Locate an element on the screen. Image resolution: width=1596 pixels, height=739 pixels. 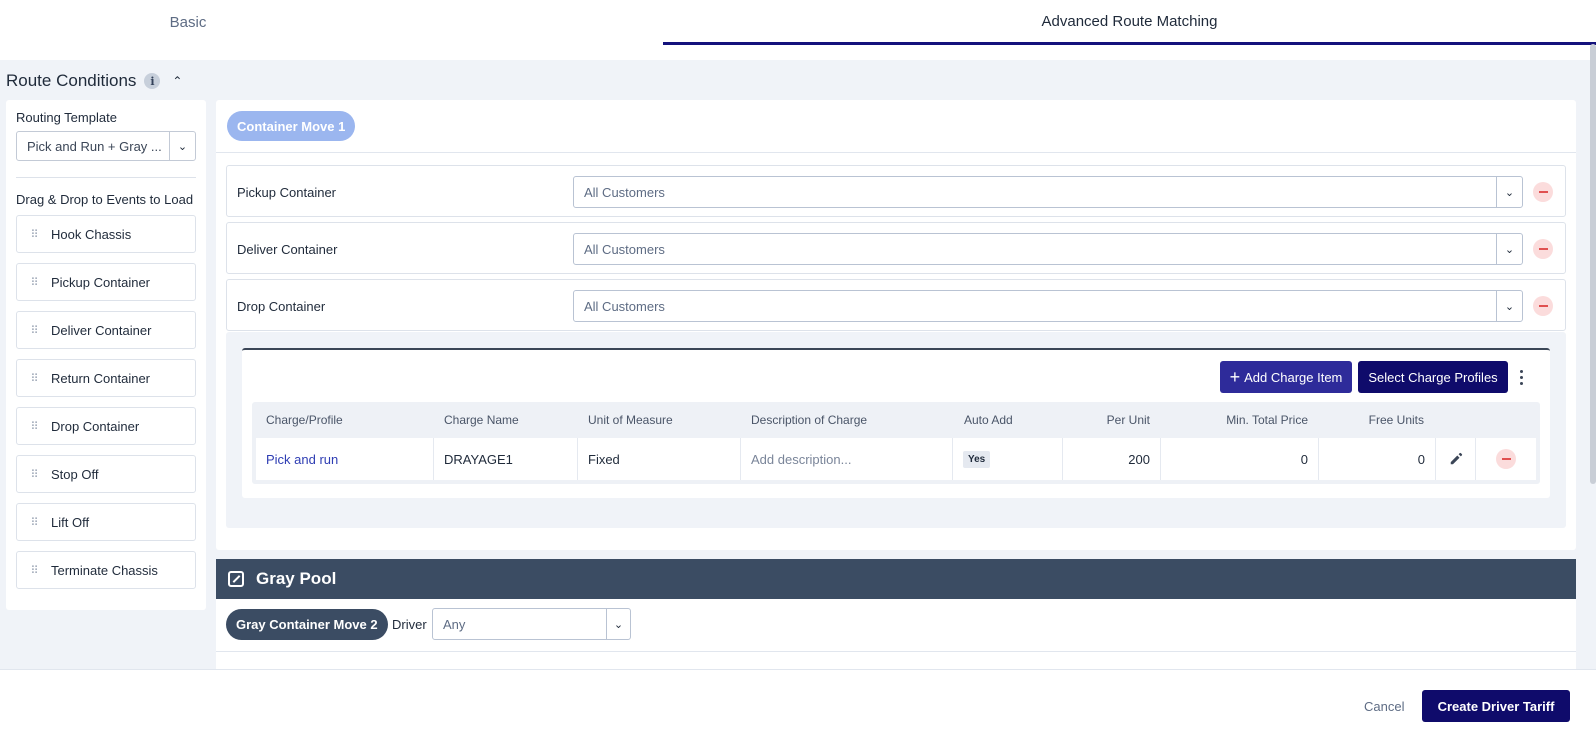
event-name: Drop Container is located at coordinates (281, 306).